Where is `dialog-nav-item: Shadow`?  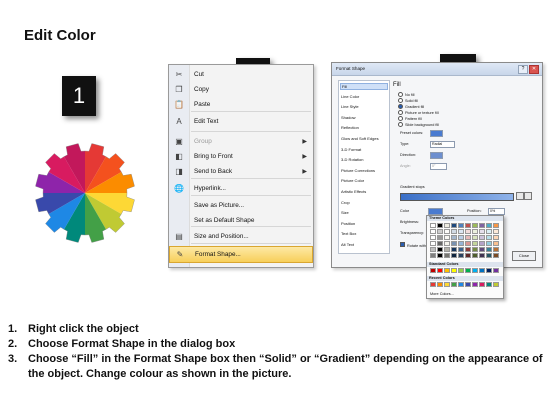 dialog-nav-item: Shadow is located at coordinates (348, 117).